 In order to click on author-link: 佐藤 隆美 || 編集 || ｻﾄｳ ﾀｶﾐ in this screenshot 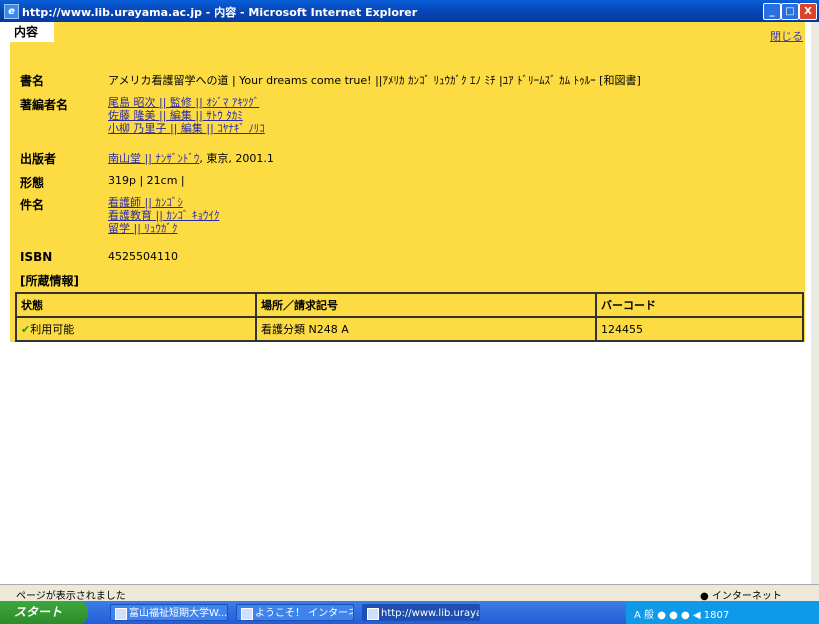, I will do `click(186, 115)`.